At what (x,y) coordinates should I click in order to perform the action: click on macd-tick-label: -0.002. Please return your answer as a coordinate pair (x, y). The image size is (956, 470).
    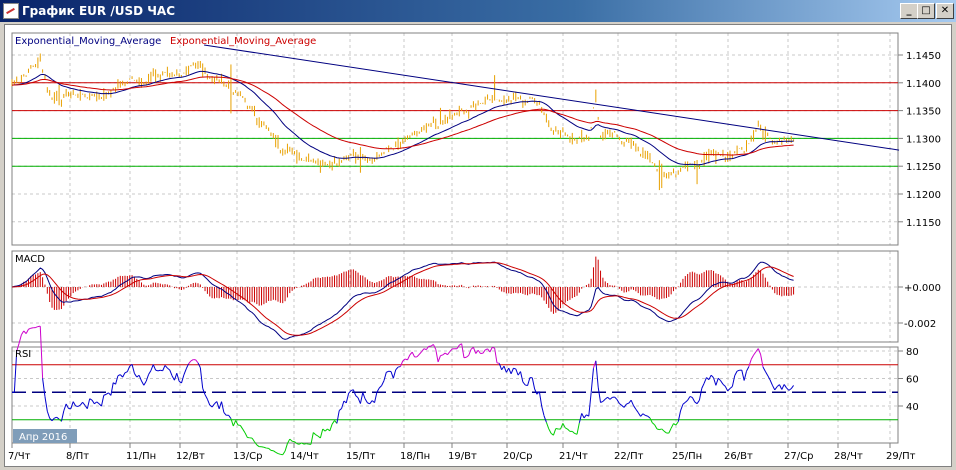
    Looking at the image, I should click on (920, 324).